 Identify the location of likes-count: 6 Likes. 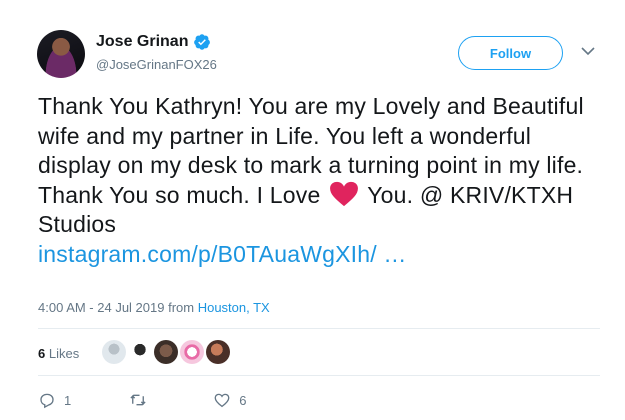
(58, 353).